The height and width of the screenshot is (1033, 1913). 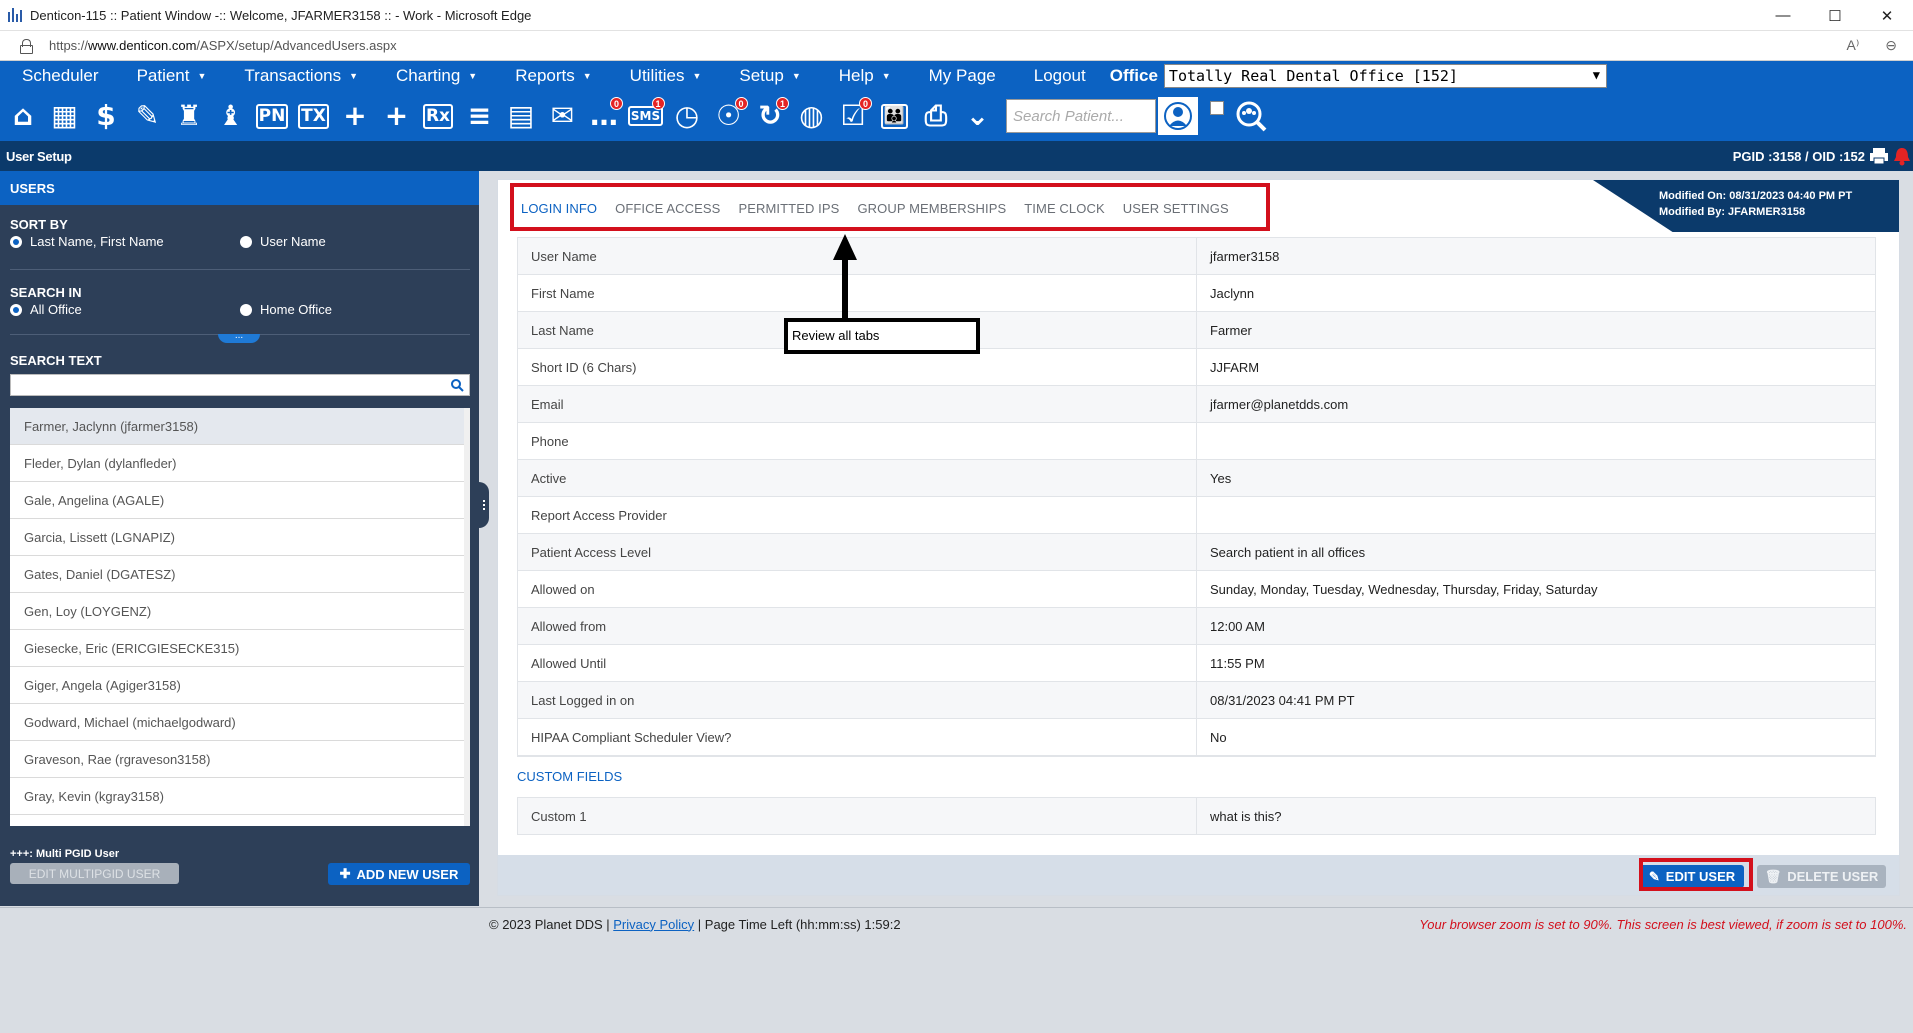 I want to click on menu-reports: Reports ▼, so click(x=550, y=76).